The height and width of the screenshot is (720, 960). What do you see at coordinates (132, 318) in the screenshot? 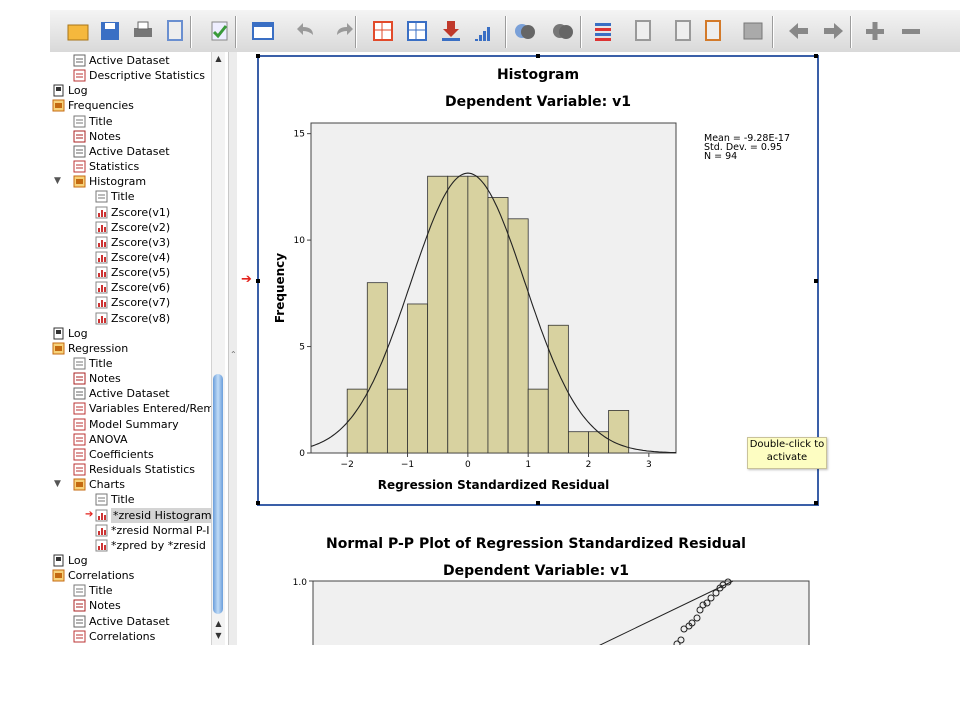
I see `outline-item: Zscore(v8)` at bounding box center [132, 318].